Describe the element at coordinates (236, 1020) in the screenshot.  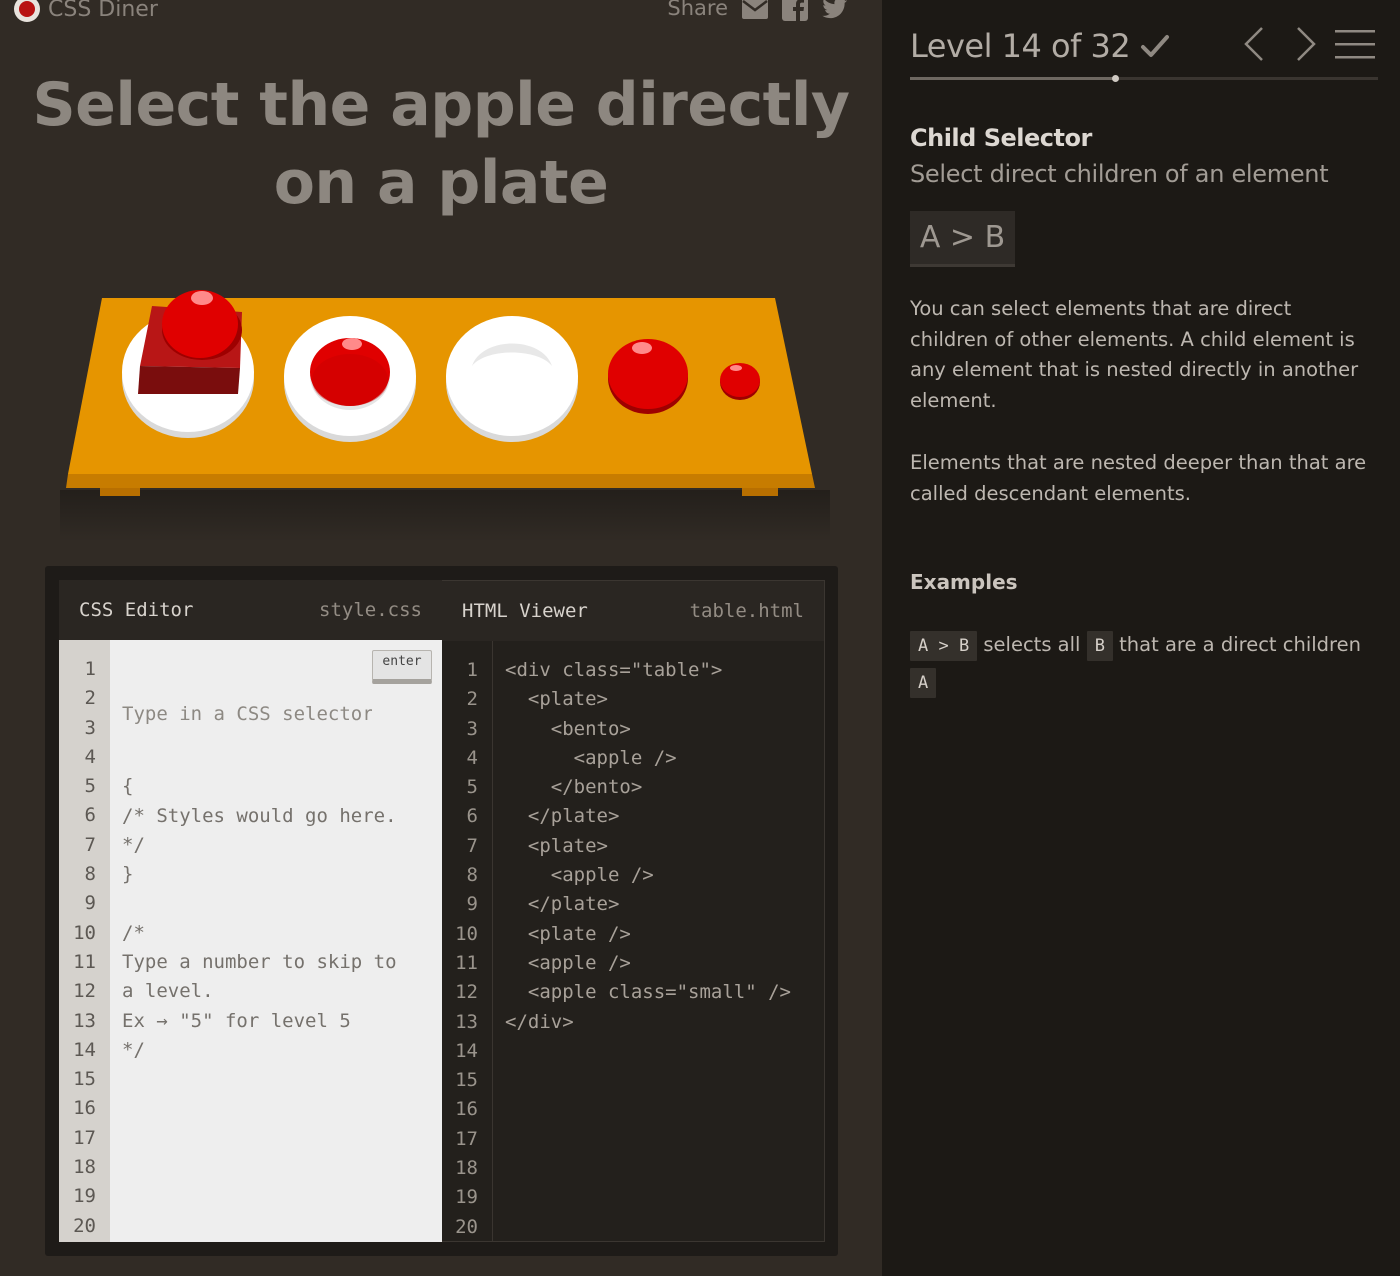
I see `code-line: Ex → "5" for level 5` at that location.